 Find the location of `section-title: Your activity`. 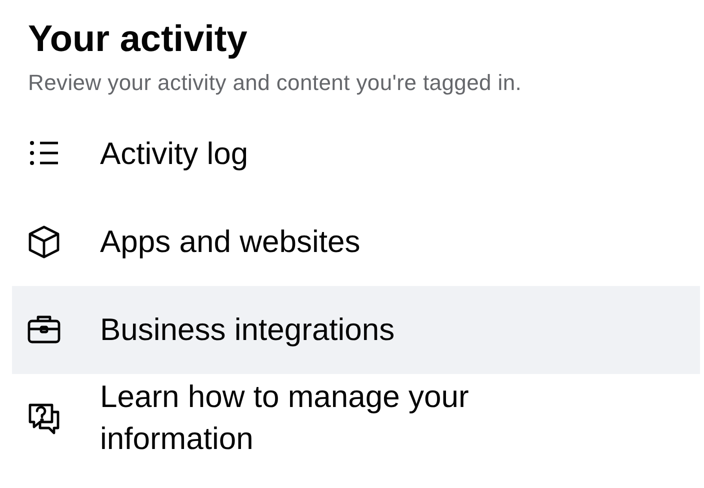

section-title: Your activity is located at coordinates (138, 39).